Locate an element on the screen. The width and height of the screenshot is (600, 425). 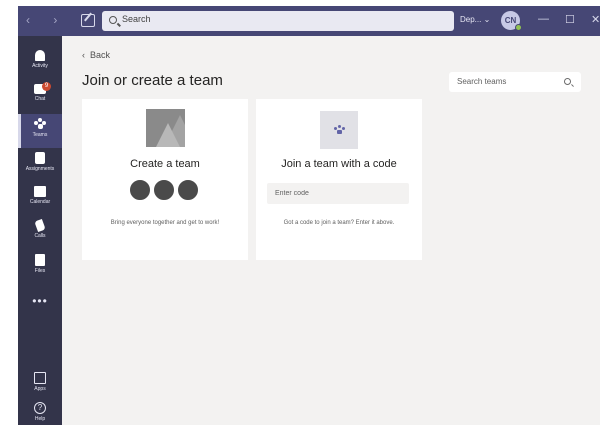
search-teams-input: Search teams is located at coordinates (515, 82).